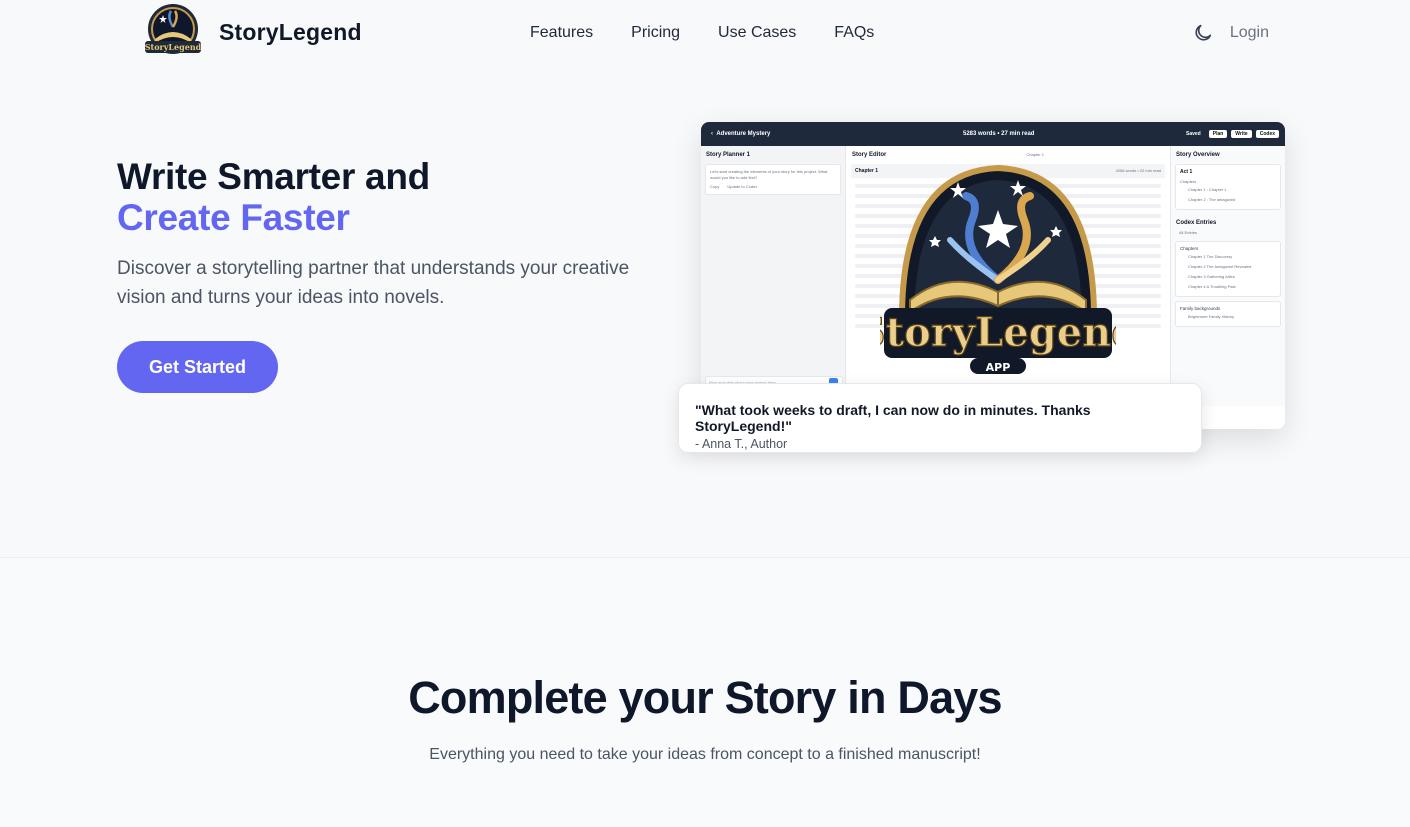 The height and width of the screenshot is (827, 1410). Describe the element at coordinates (1220, 266) in the screenshot. I see `preview-codex-chapter-2: Chapter 2 The Antagonist Revealed` at that location.